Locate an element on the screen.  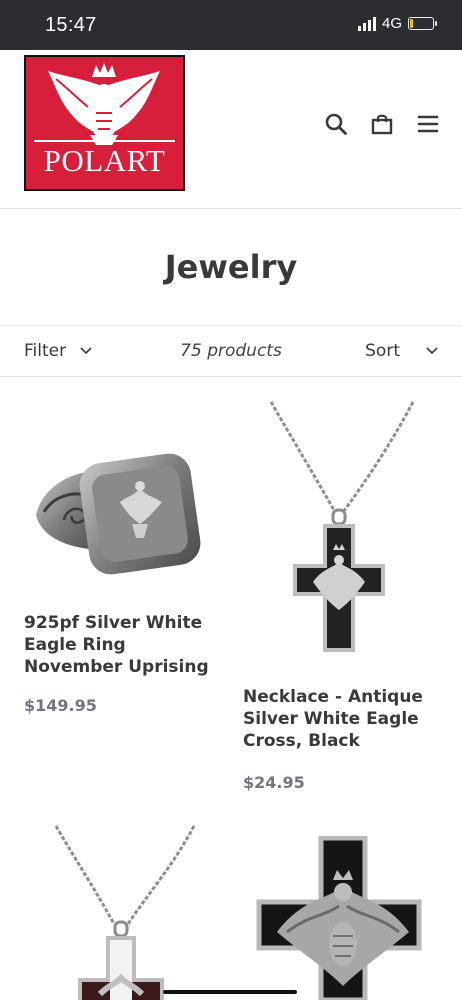
network-type: 4G is located at coordinates (391, 23).